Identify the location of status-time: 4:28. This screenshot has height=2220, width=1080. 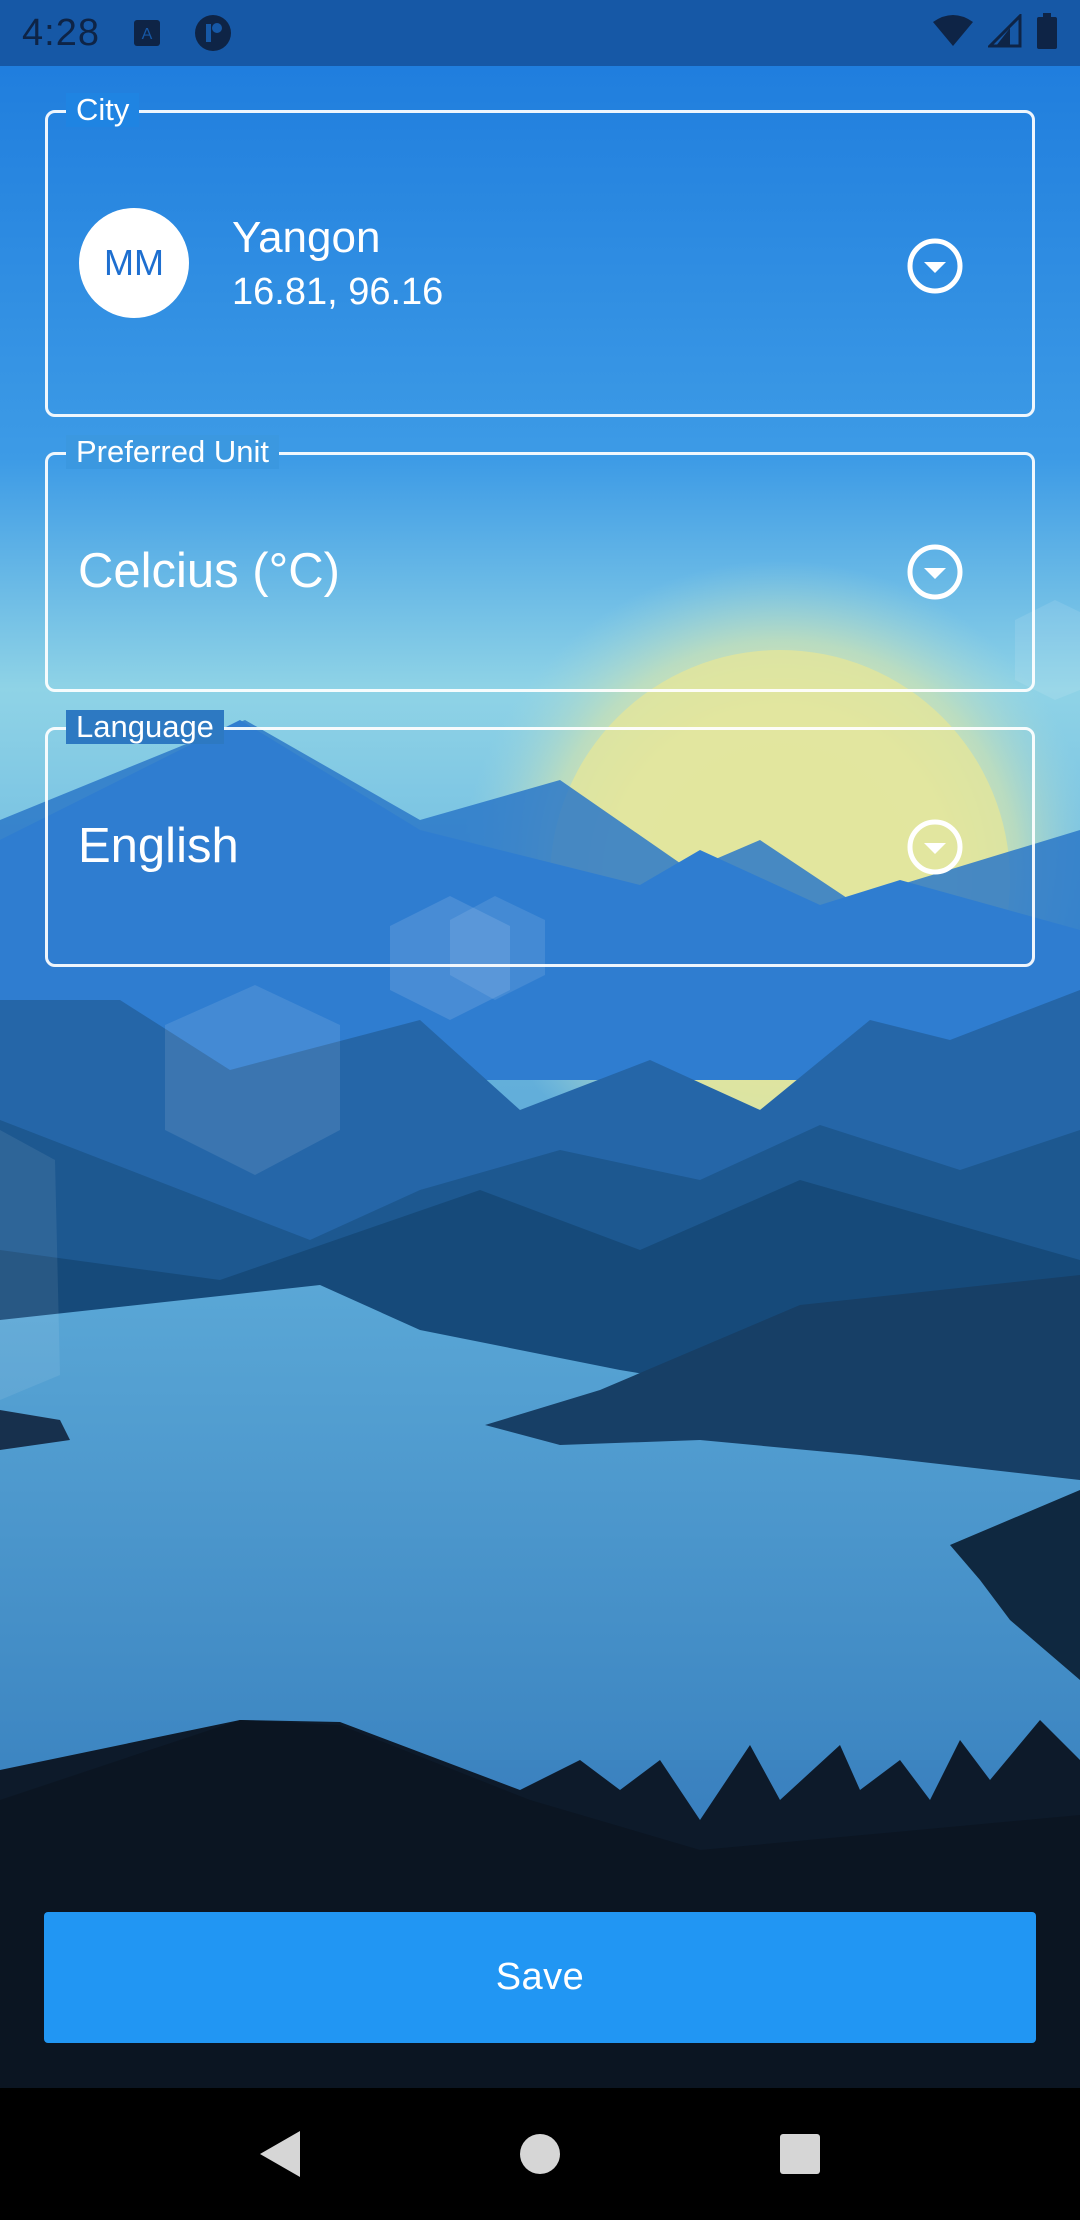
(61, 32).